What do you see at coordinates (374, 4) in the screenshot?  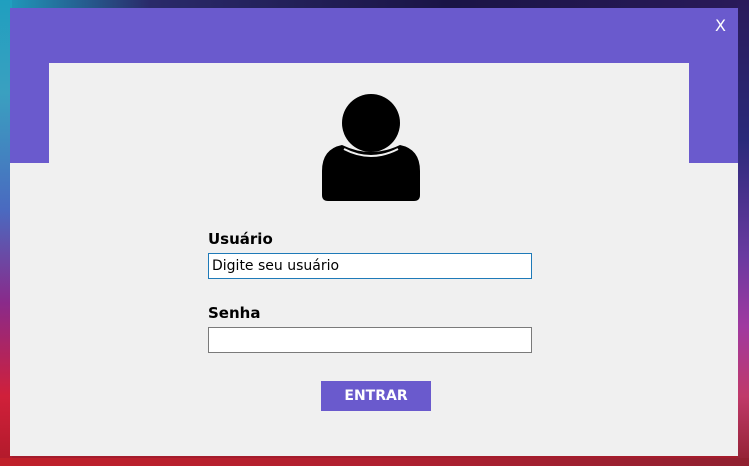 I see `desktop-background-top` at bounding box center [374, 4].